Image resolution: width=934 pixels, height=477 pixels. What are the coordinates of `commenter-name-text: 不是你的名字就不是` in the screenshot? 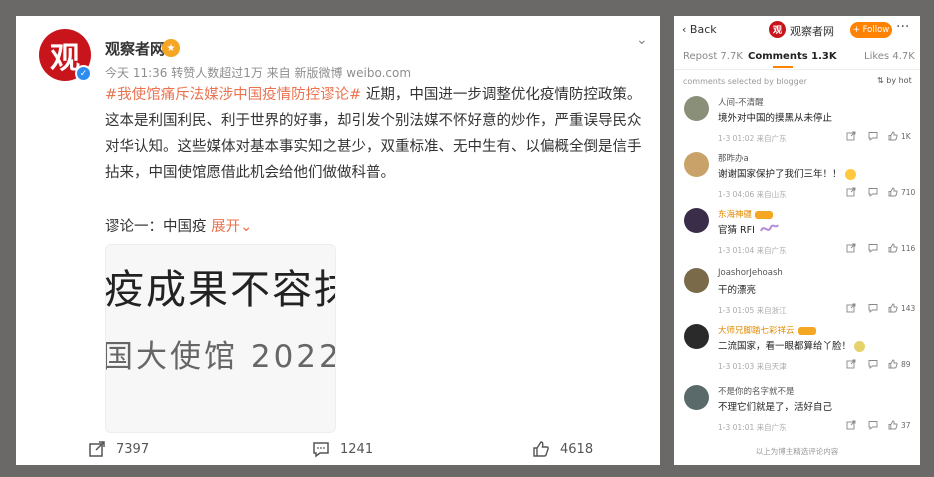 It's located at (756, 392).